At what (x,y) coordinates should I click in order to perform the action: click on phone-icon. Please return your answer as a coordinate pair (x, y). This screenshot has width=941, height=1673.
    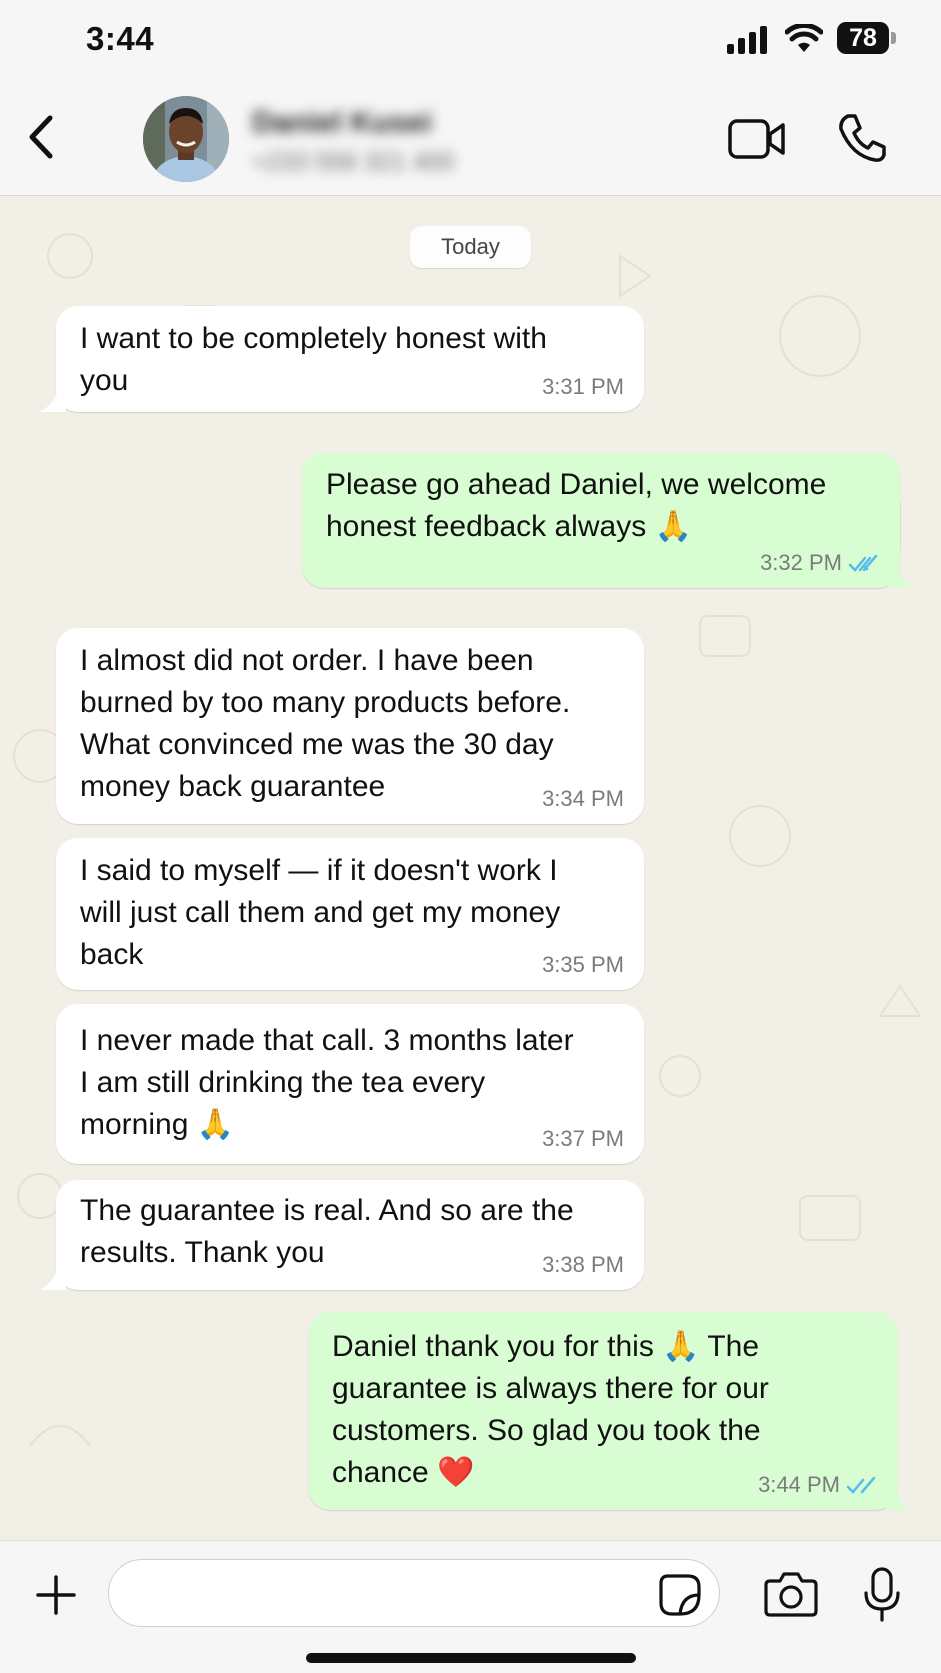
    Looking at the image, I should click on (862, 138).